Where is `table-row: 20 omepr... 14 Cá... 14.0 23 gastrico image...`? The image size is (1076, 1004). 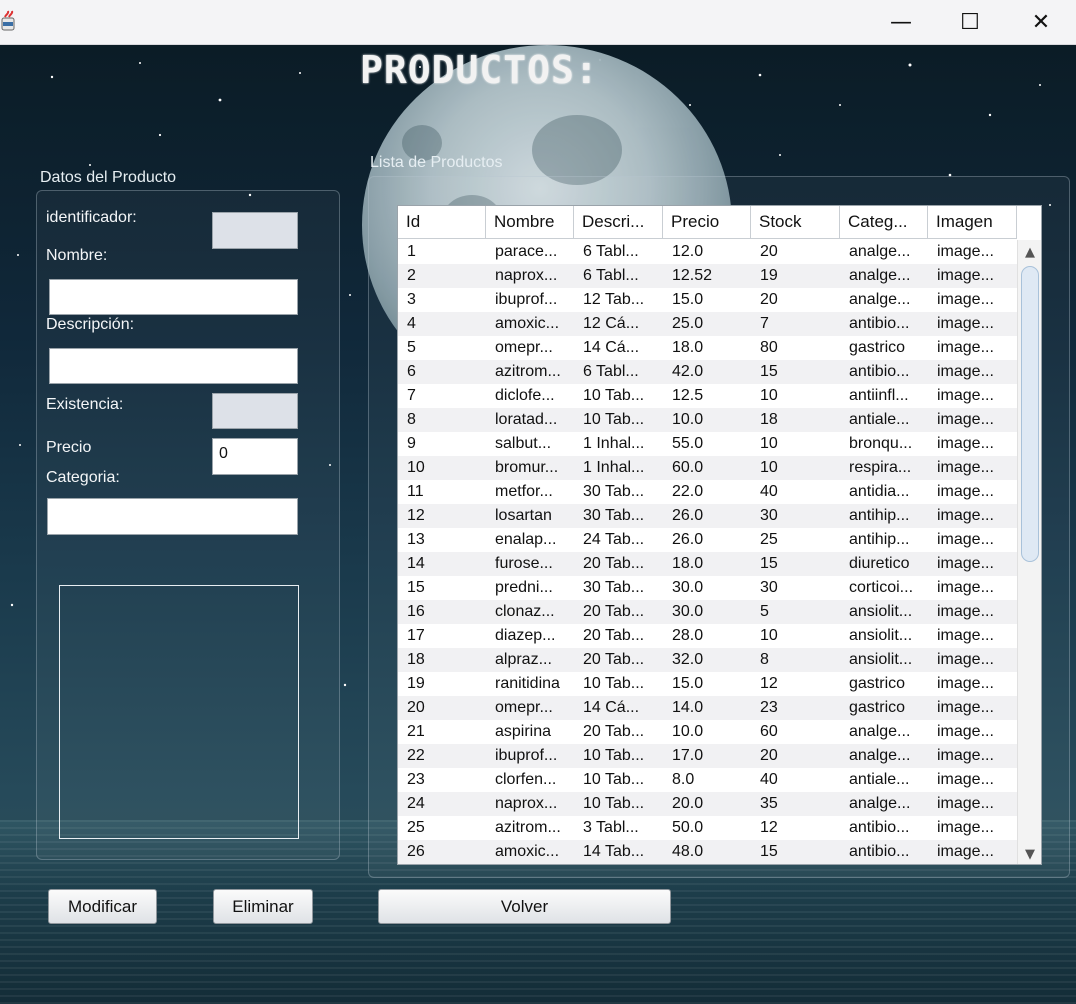
table-row: 20 omepr... 14 Cá... 14.0 23 gastrico image... is located at coordinates (707, 708).